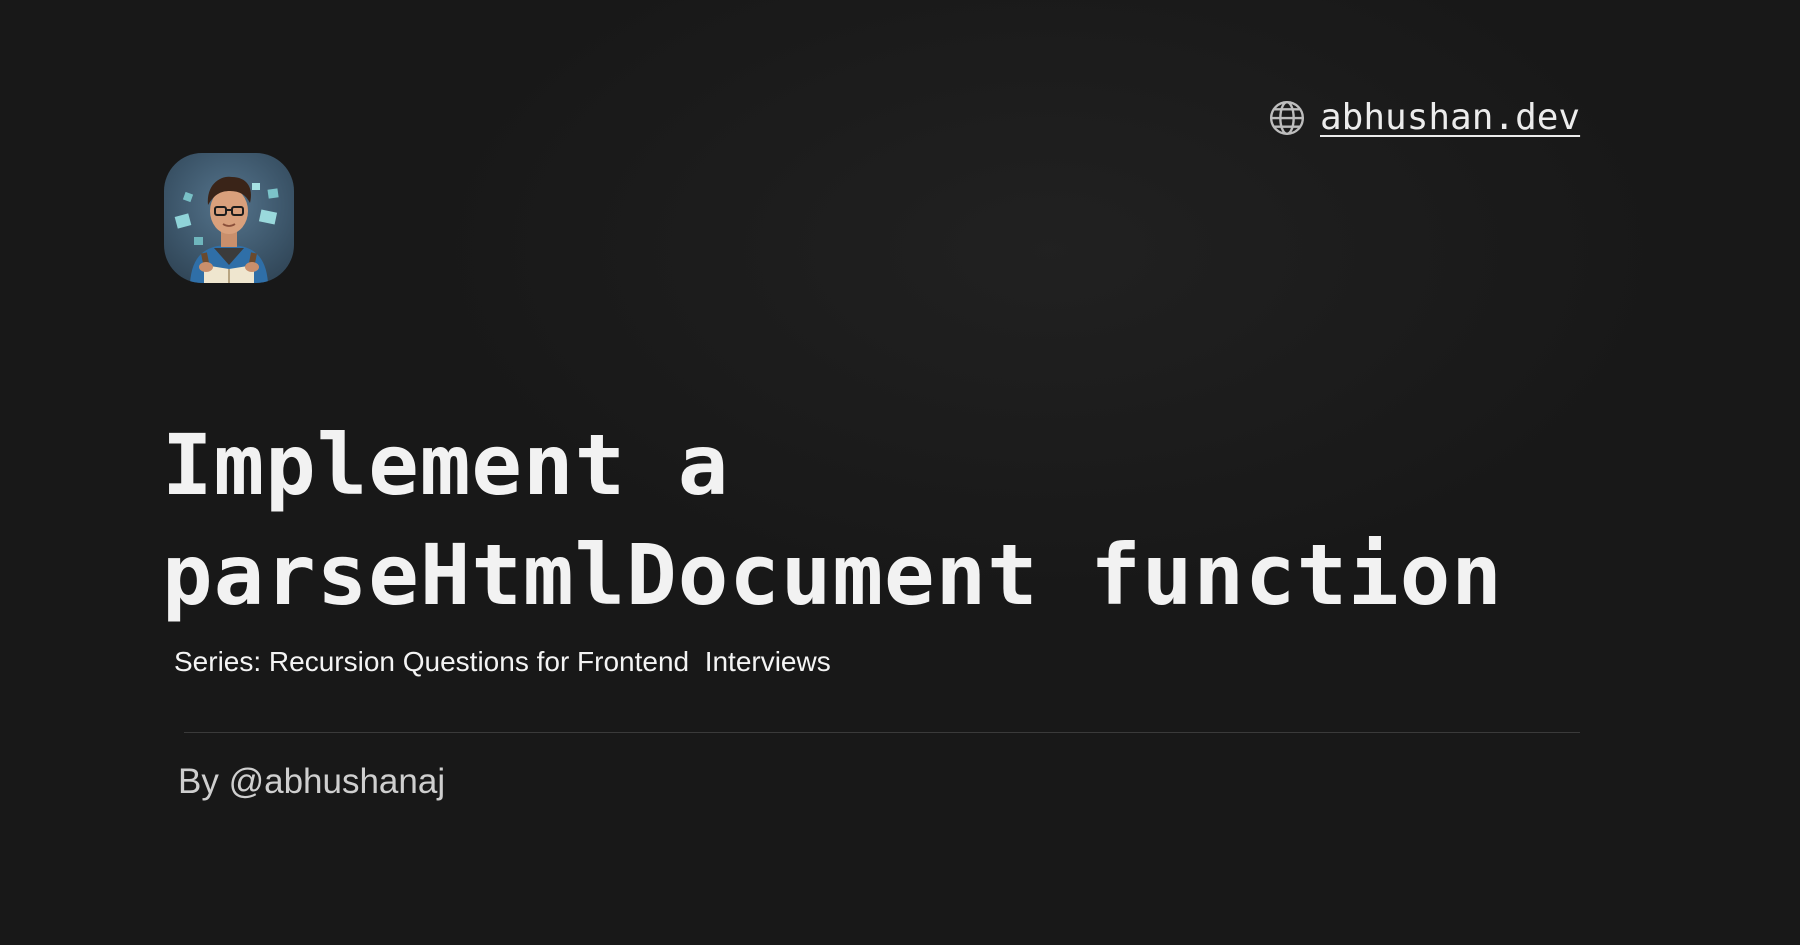 The height and width of the screenshot is (945, 1800). Describe the element at coordinates (312, 781) in the screenshot. I see `author-byline: By @abhushanaj` at that location.